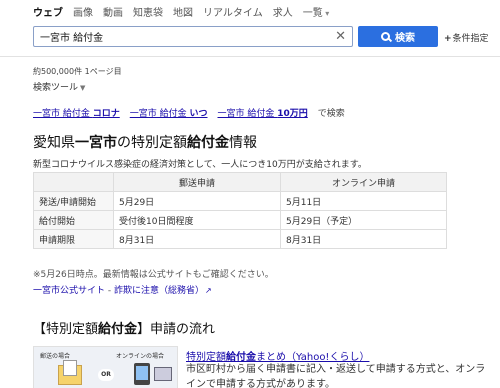  What do you see at coordinates (197, 220) in the screenshot?
I see `table-cell: 受付後10日間程度` at bounding box center [197, 220].